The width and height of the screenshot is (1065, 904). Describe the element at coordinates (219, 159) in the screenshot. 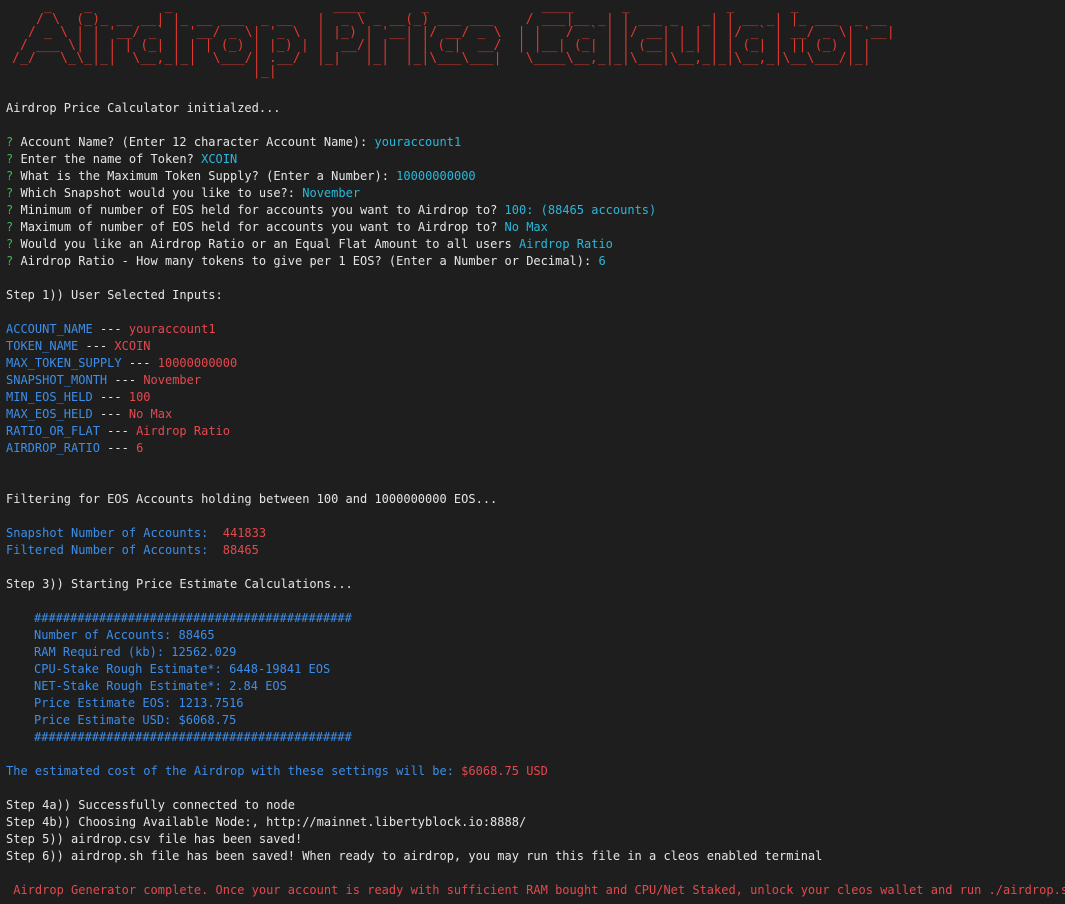

I see `prompt-answer: XCOIN` at that location.